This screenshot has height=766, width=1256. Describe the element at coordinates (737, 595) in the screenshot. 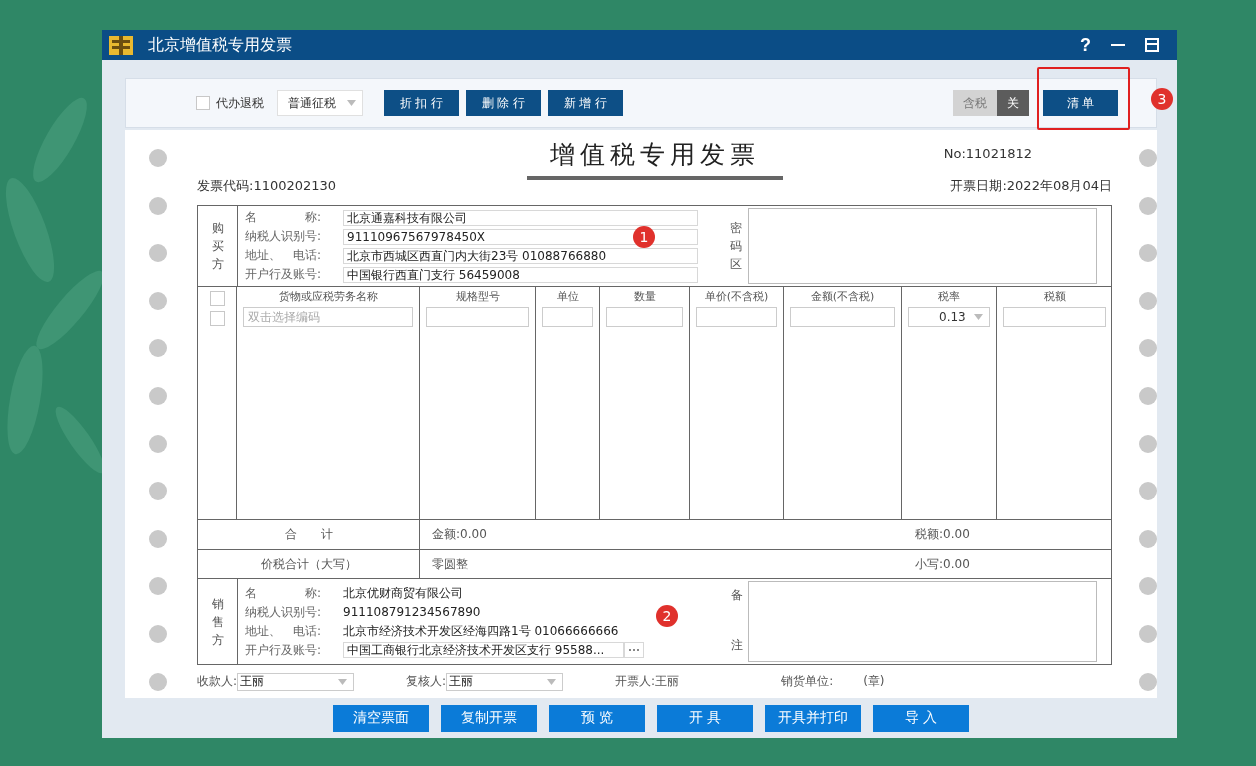

I see `section-label: 备` at that location.